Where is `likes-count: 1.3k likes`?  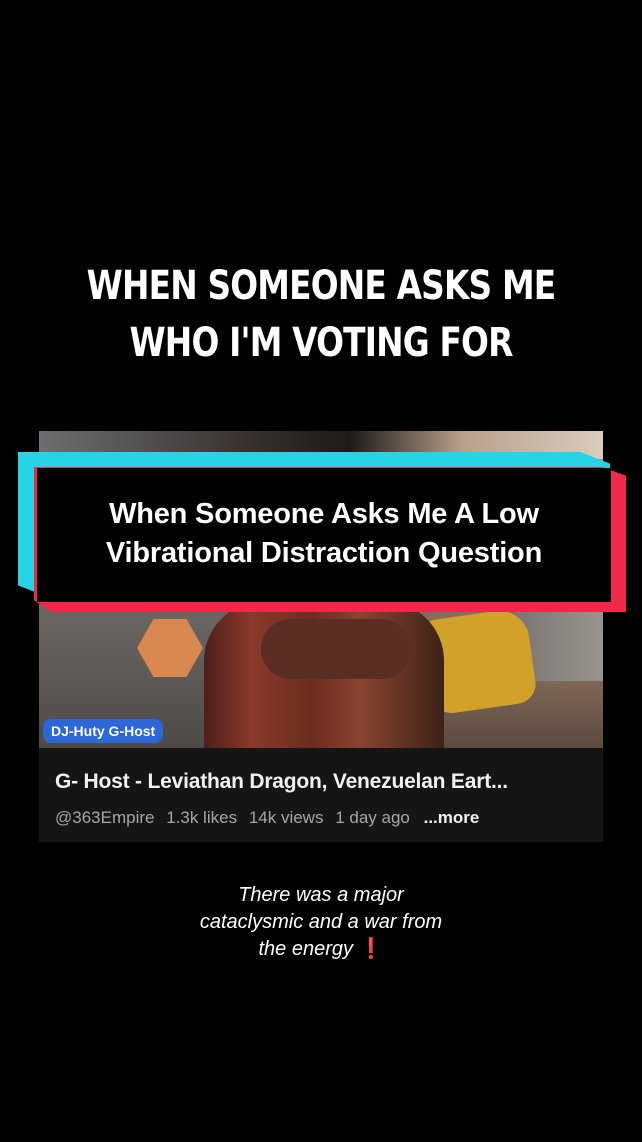
likes-count: 1.3k likes is located at coordinates (202, 817).